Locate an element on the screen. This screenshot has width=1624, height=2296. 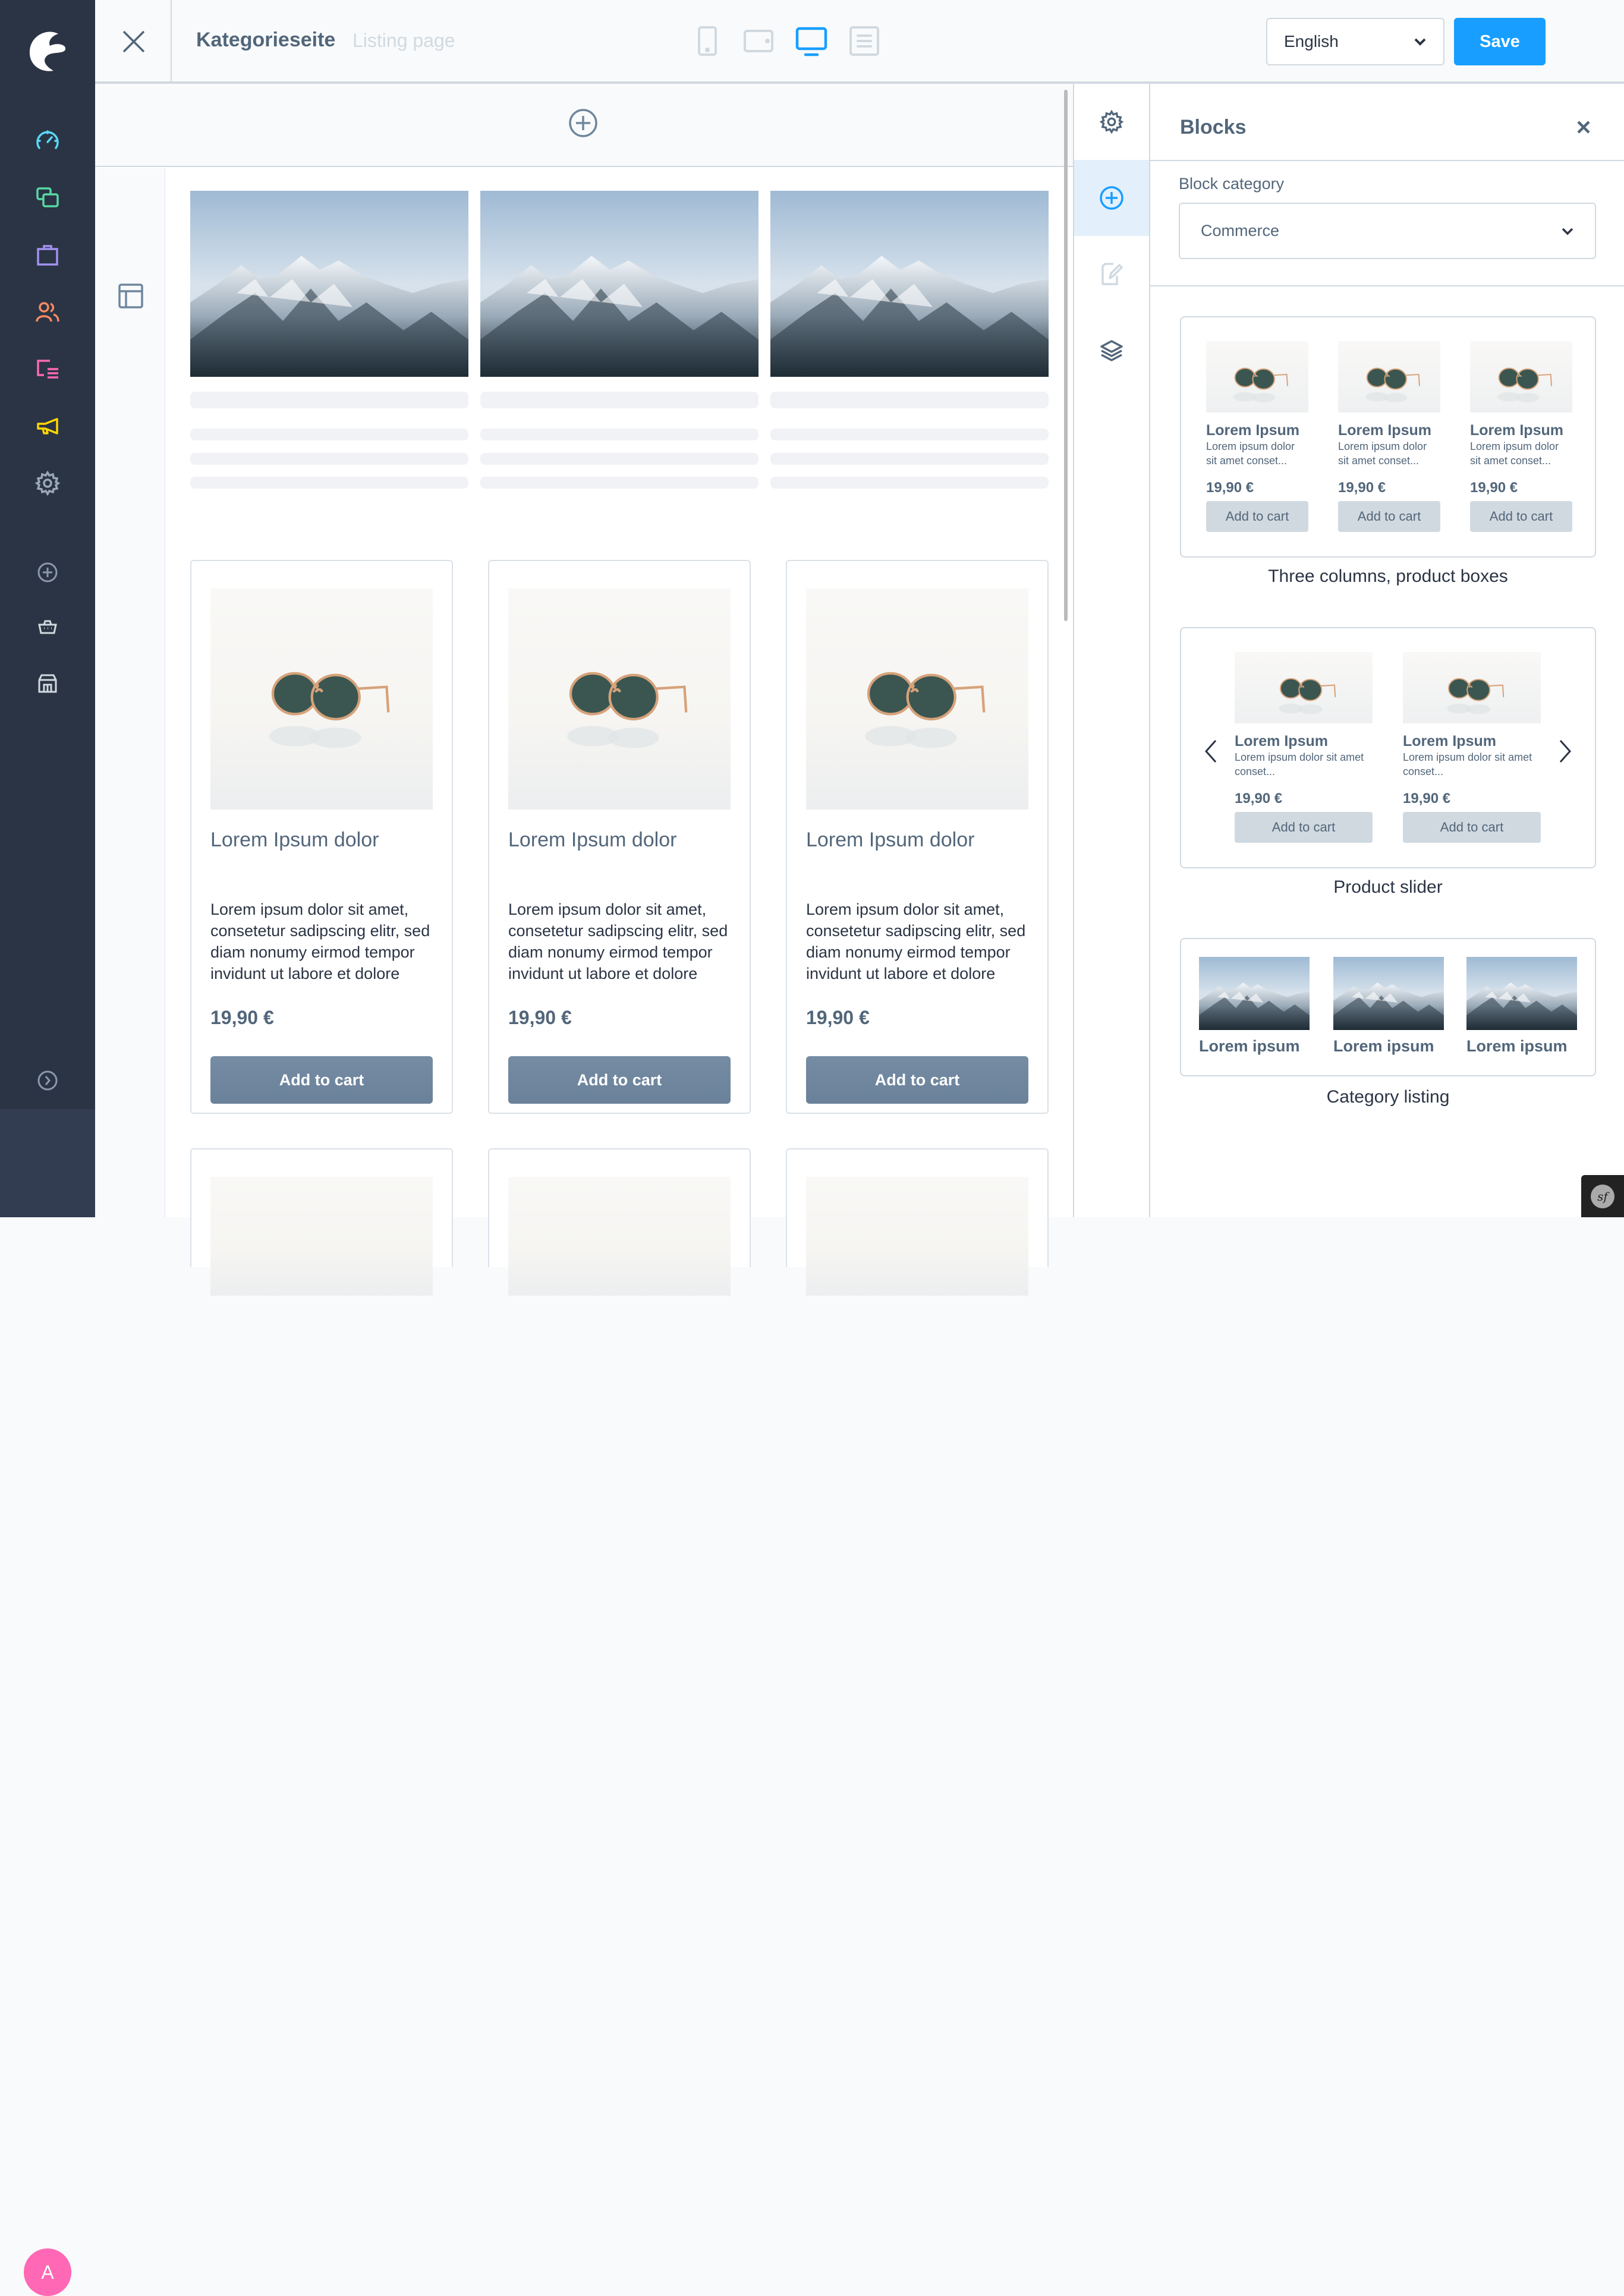
marketing-icon is located at coordinates (47, 426).